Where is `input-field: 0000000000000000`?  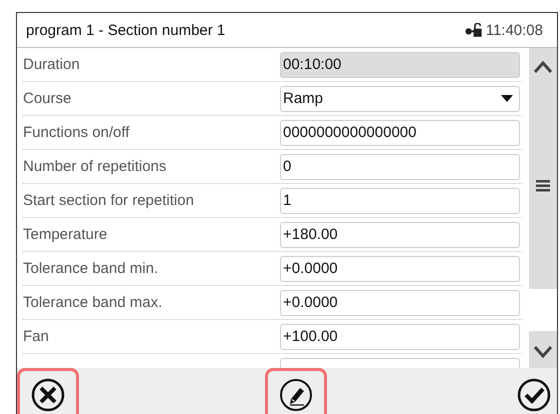
input-field: 0000000000000000 is located at coordinates (400, 133).